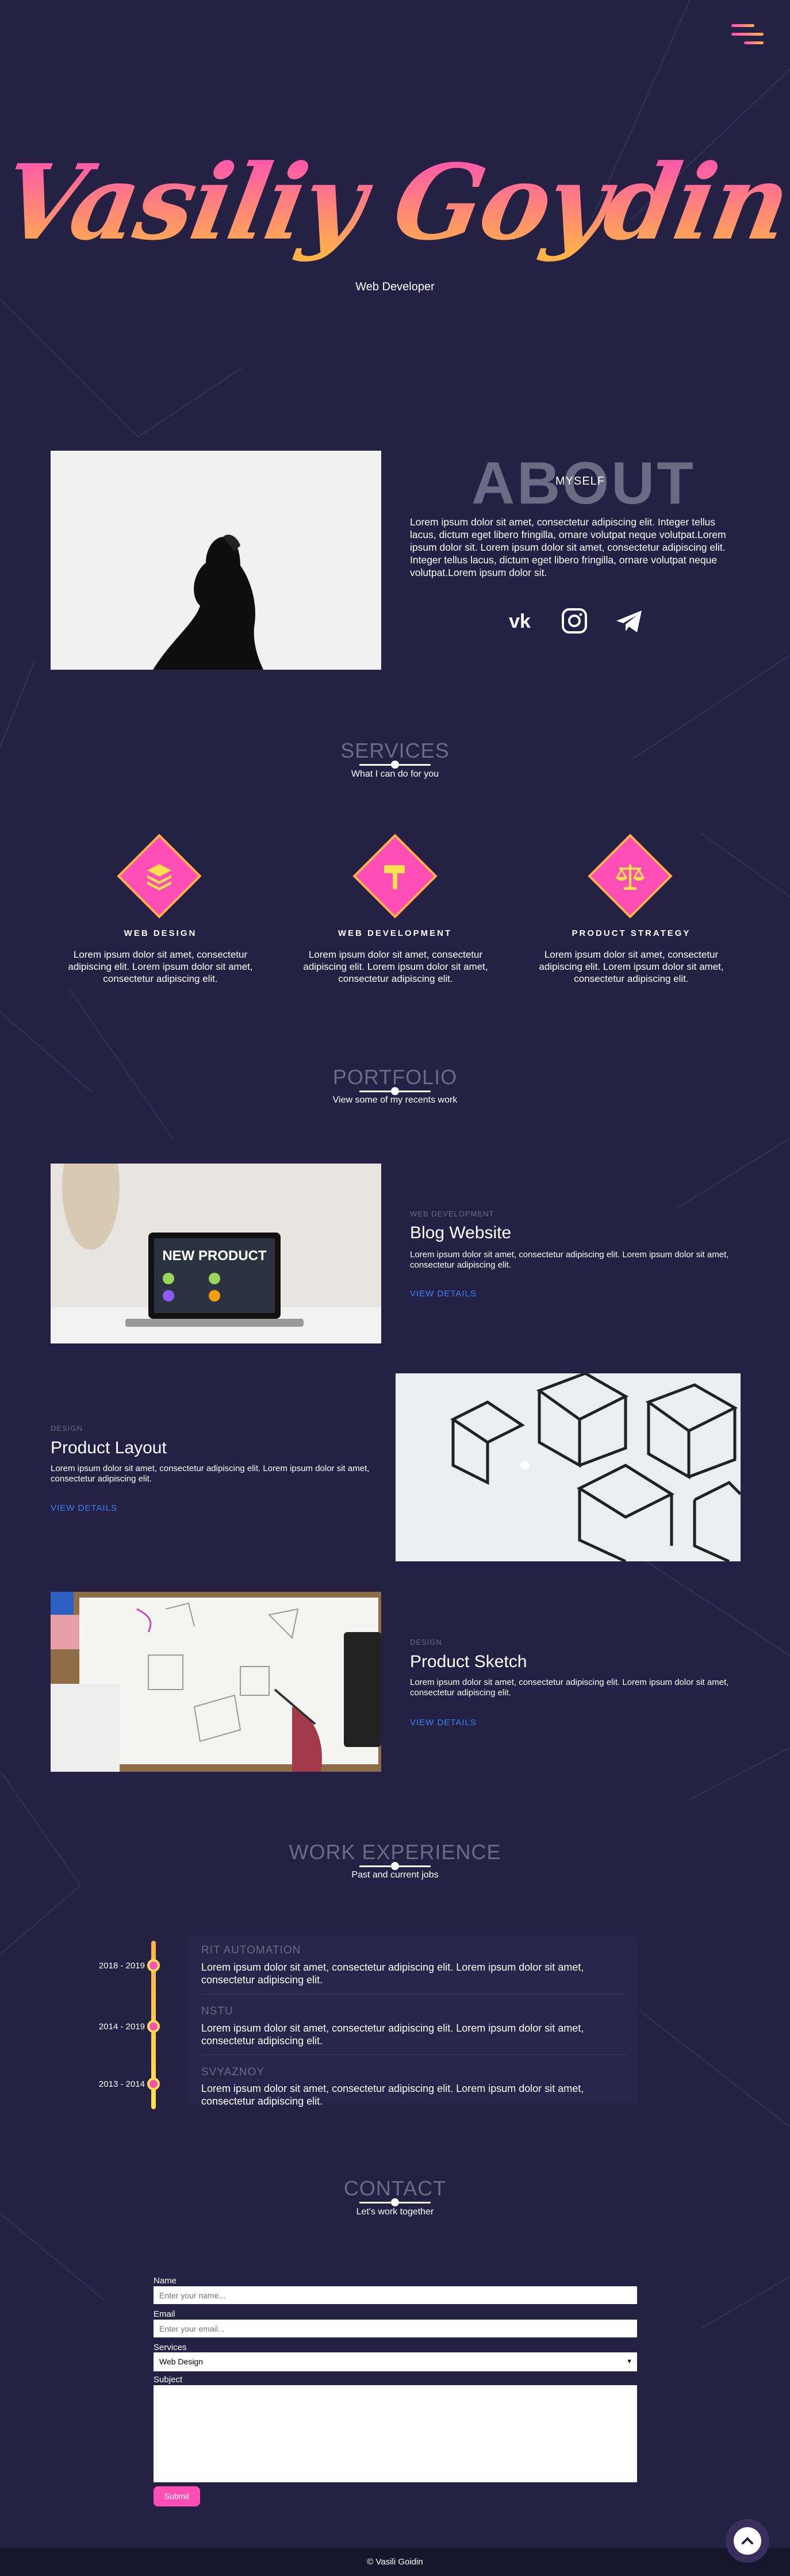 The width and height of the screenshot is (790, 2576). I want to click on scroll-to-top-button, so click(747, 2541).